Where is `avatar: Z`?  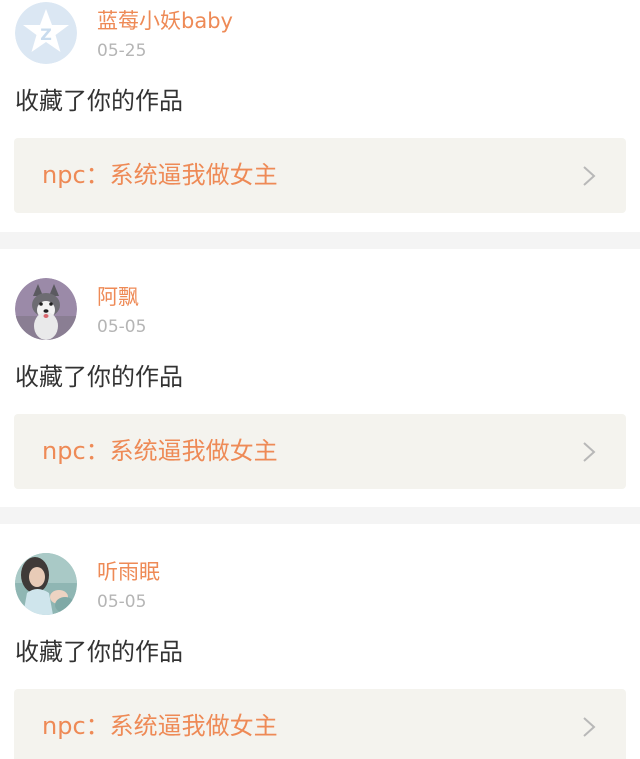 avatar: Z is located at coordinates (46, 33).